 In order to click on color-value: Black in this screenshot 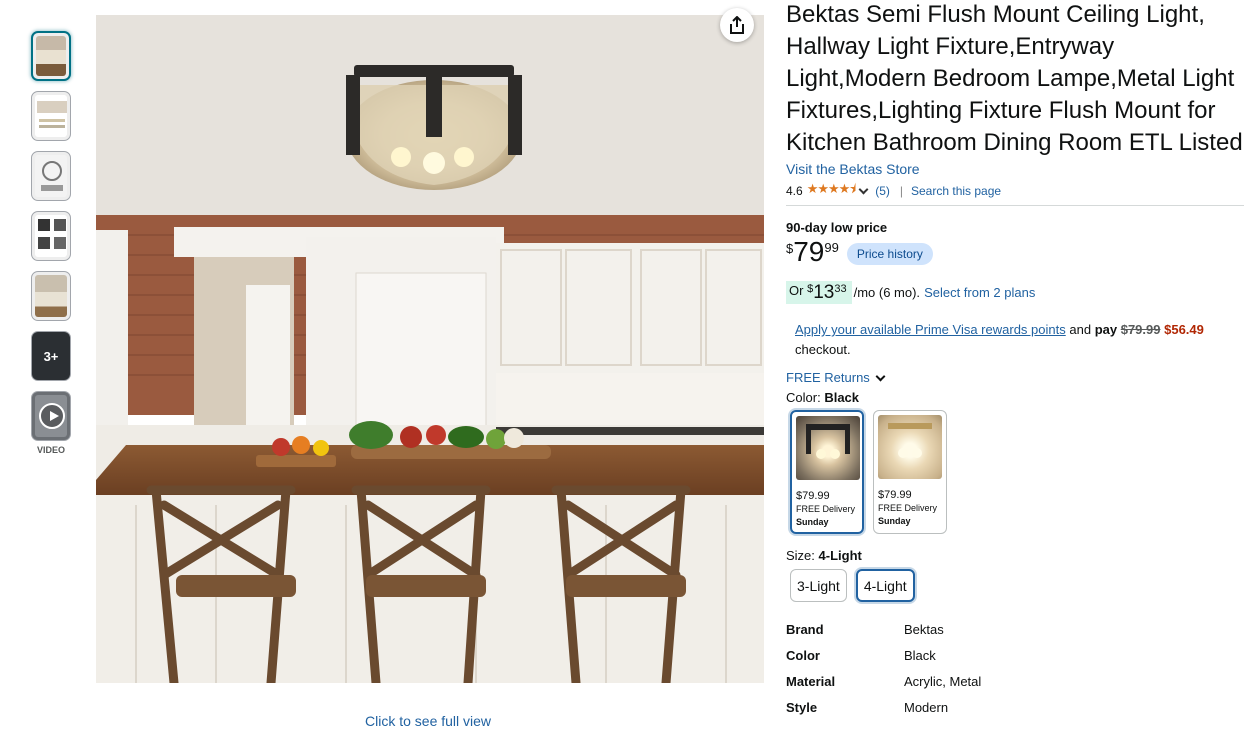, I will do `click(842, 397)`.